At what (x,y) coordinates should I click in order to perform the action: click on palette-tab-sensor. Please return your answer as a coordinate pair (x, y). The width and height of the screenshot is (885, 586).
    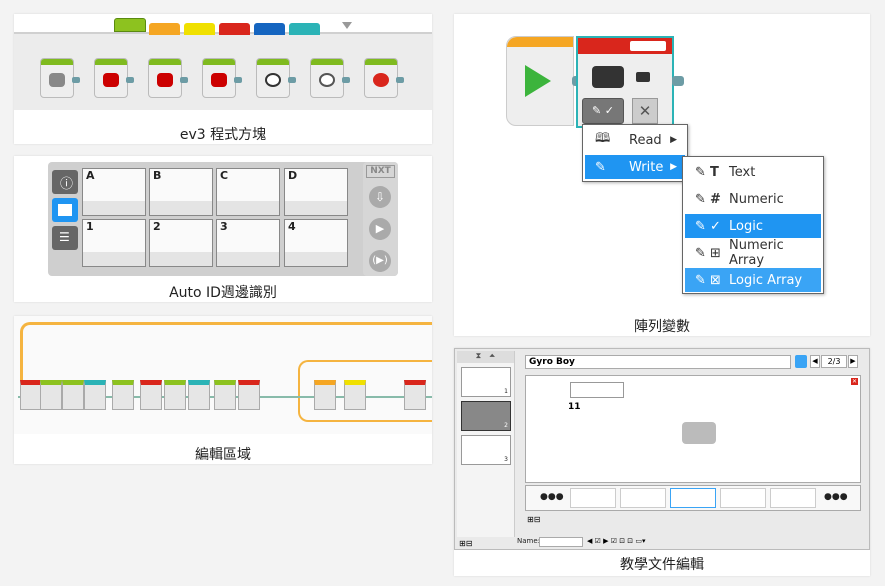
    Looking at the image, I should click on (199, 29).